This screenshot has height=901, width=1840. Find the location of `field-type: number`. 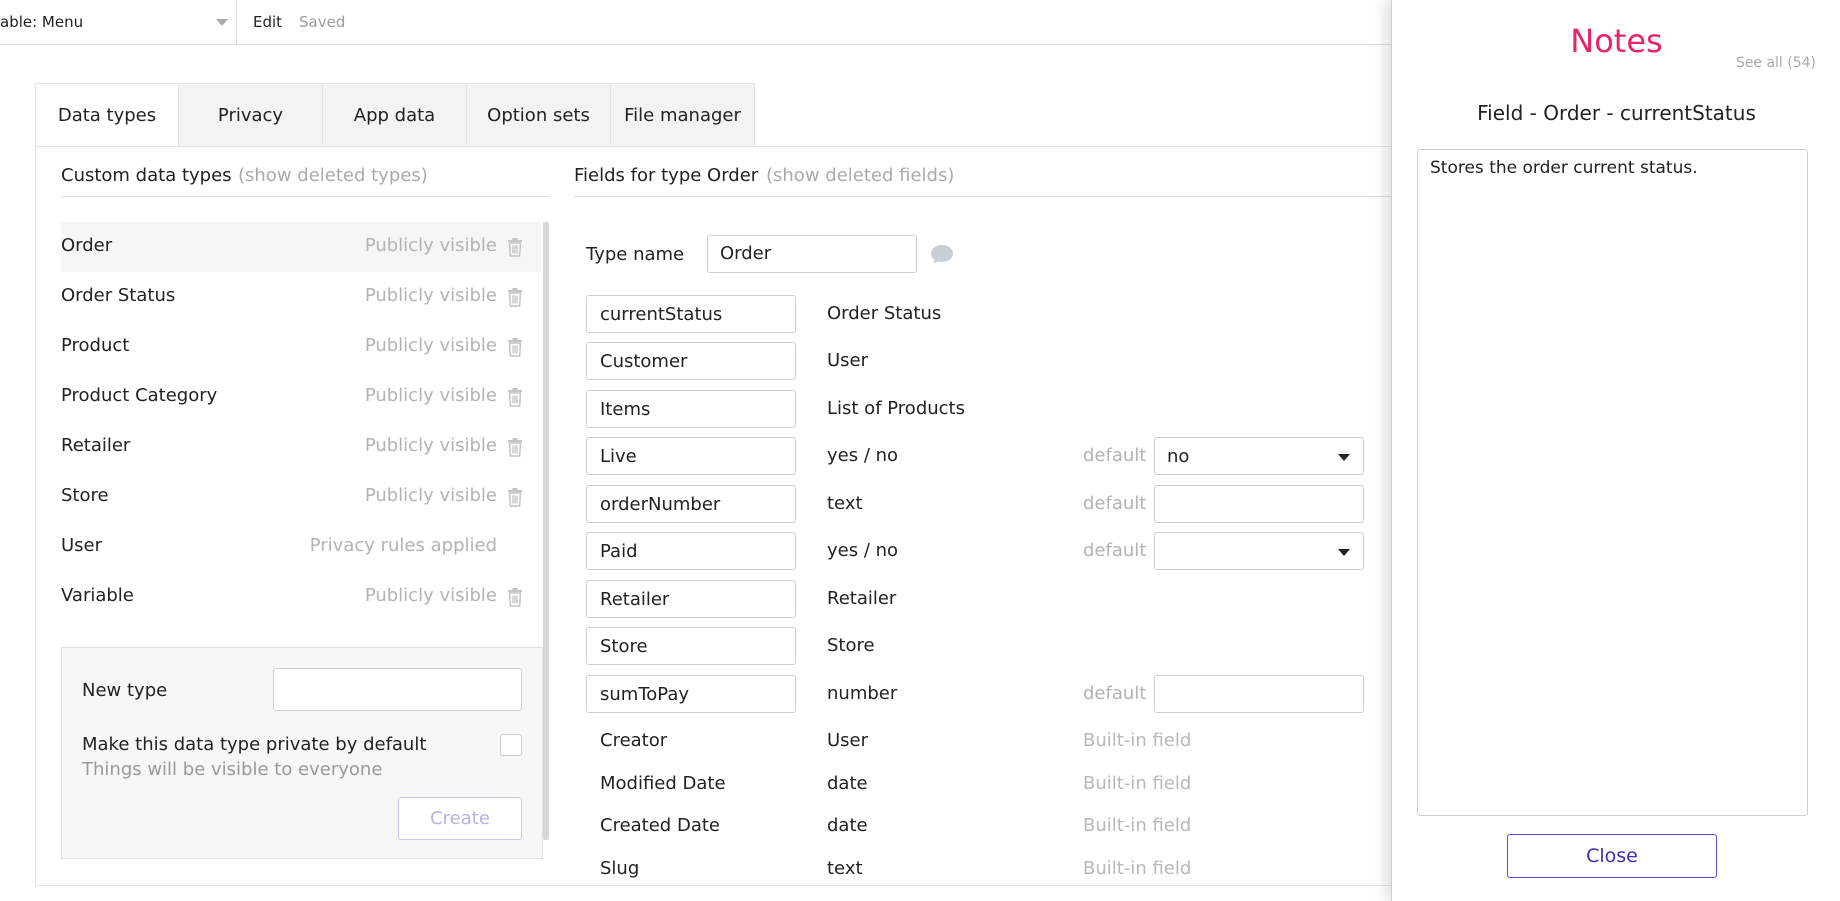

field-type: number is located at coordinates (862, 693).